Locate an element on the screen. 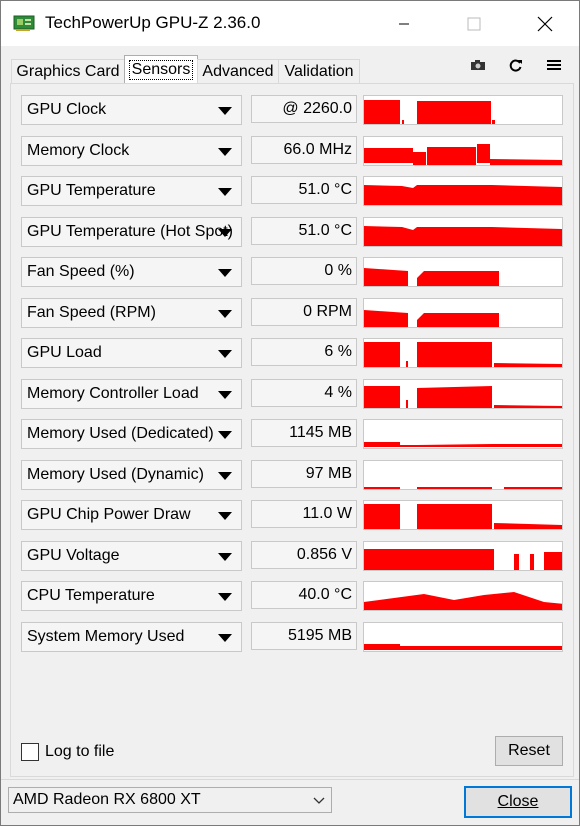 The image size is (580, 826). sensor-row: GPU Load 6 % is located at coordinates (293, 353).